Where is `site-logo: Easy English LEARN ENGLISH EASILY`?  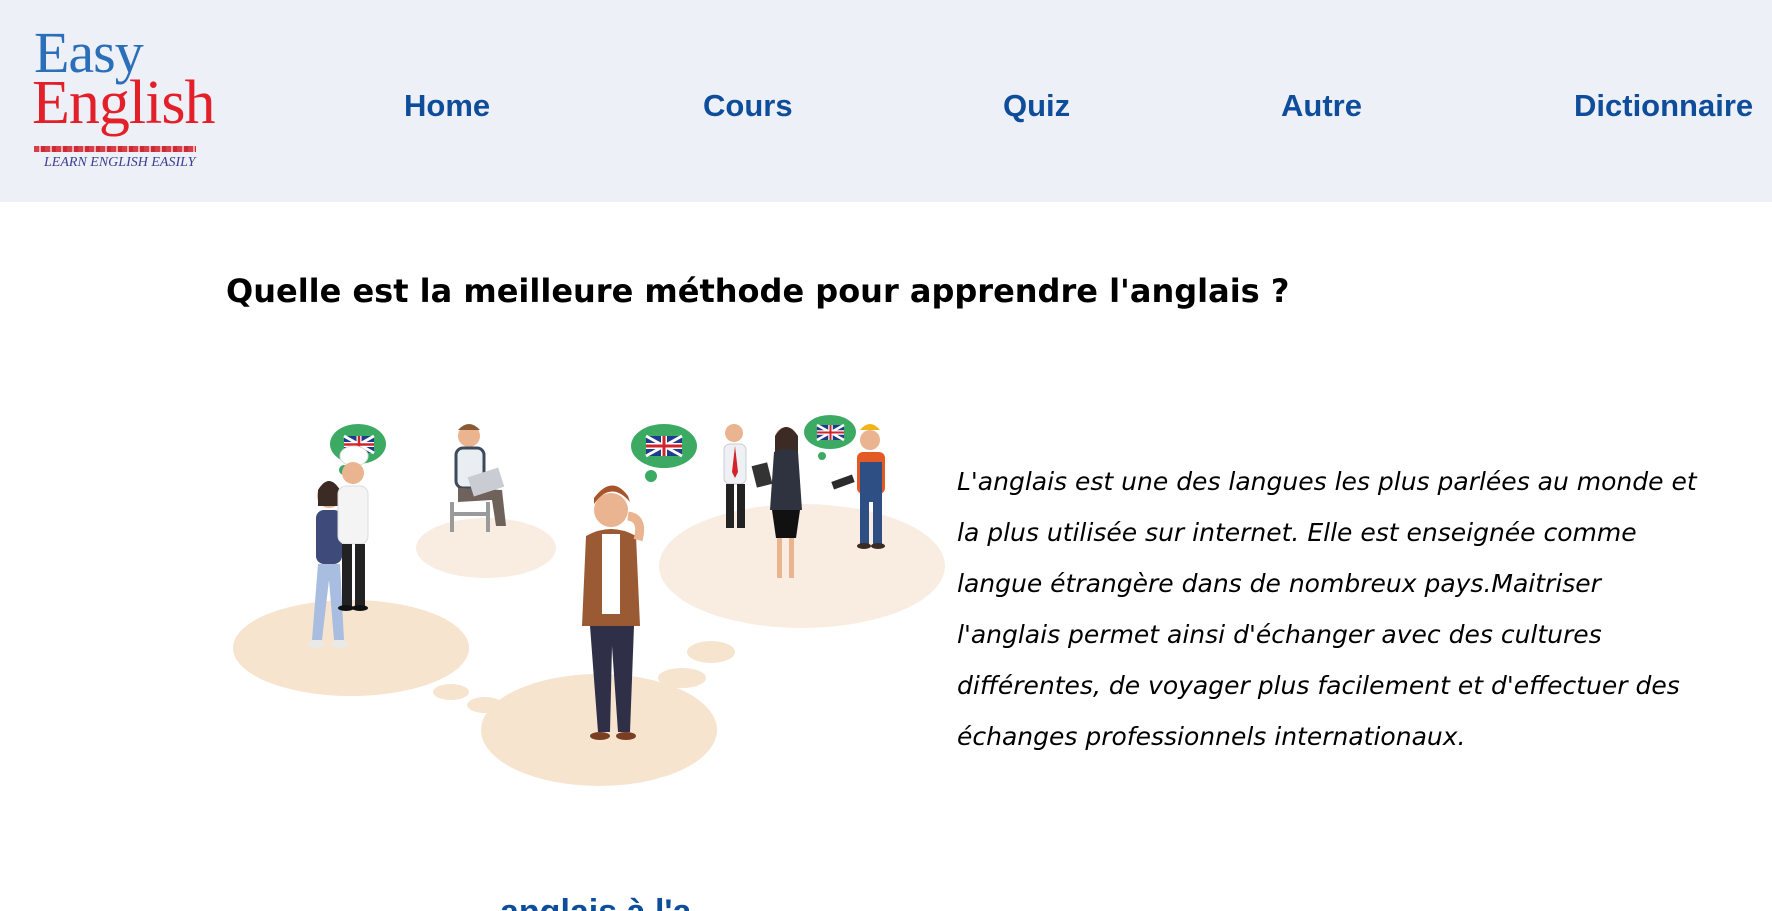
site-logo: Easy English LEARN ENGLISH EASILY is located at coordinates (122, 99).